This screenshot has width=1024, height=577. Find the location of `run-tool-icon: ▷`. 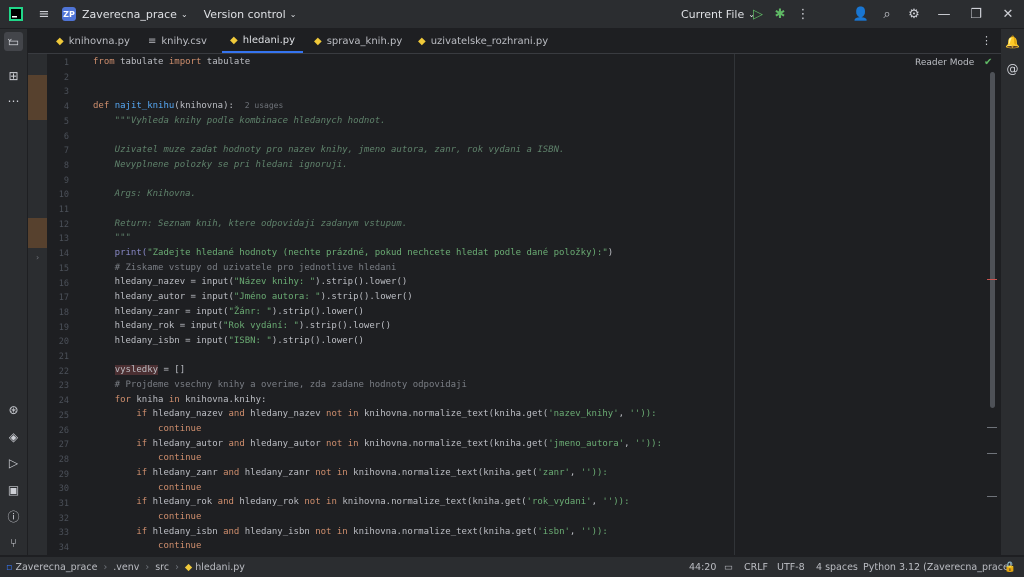

run-tool-icon: ▷ is located at coordinates (13, 462).